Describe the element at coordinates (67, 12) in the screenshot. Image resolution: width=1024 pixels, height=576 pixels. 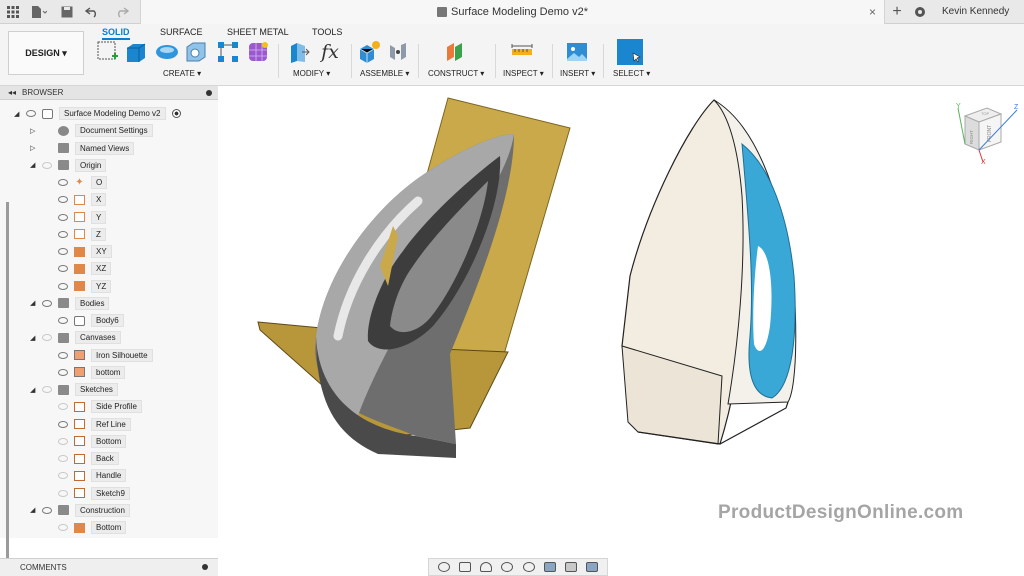
I see `save-icon` at that location.